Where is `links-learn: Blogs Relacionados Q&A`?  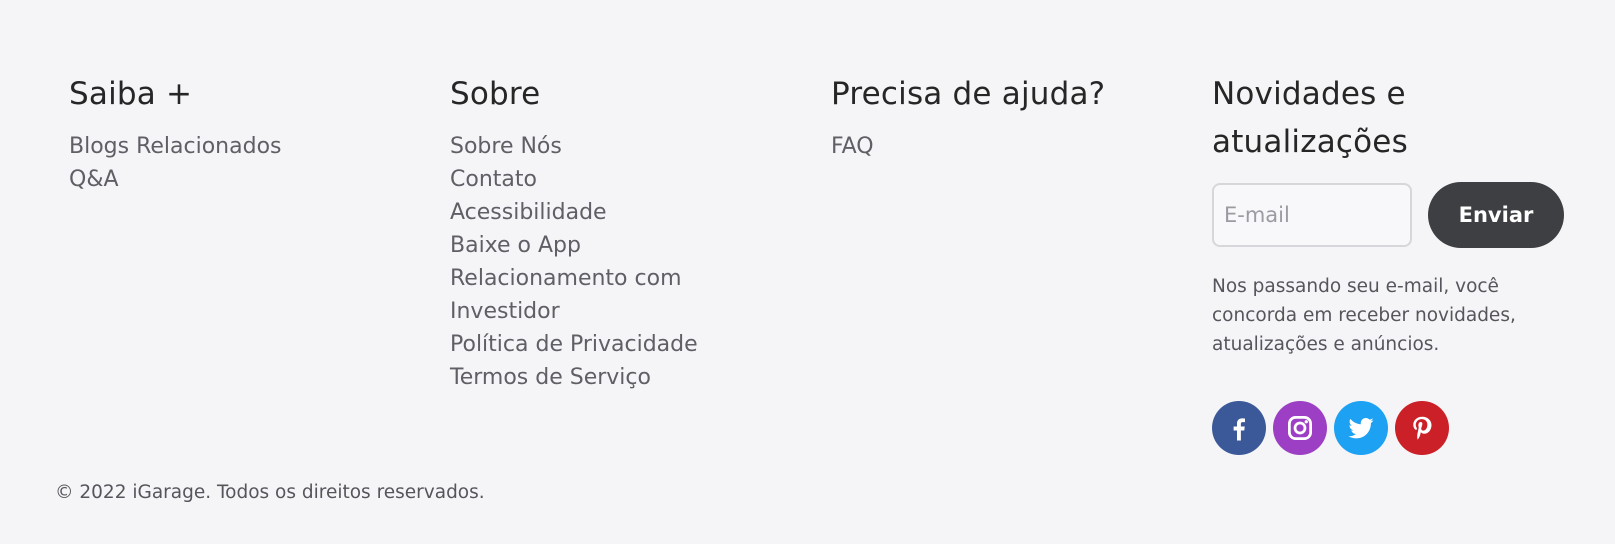 links-learn: Blogs Relacionados Q&A is located at coordinates (234, 163).